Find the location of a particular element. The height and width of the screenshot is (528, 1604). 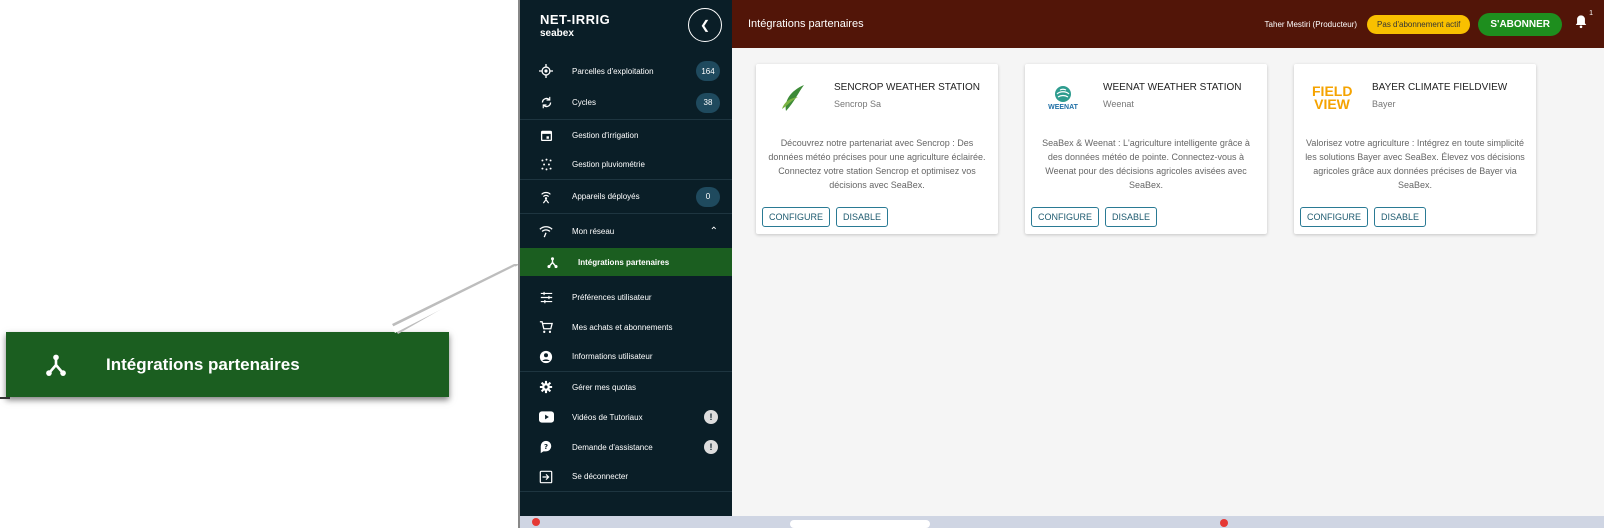

fieldview-logo-icon: FIELD VIEW is located at coordinates (1332, 98).